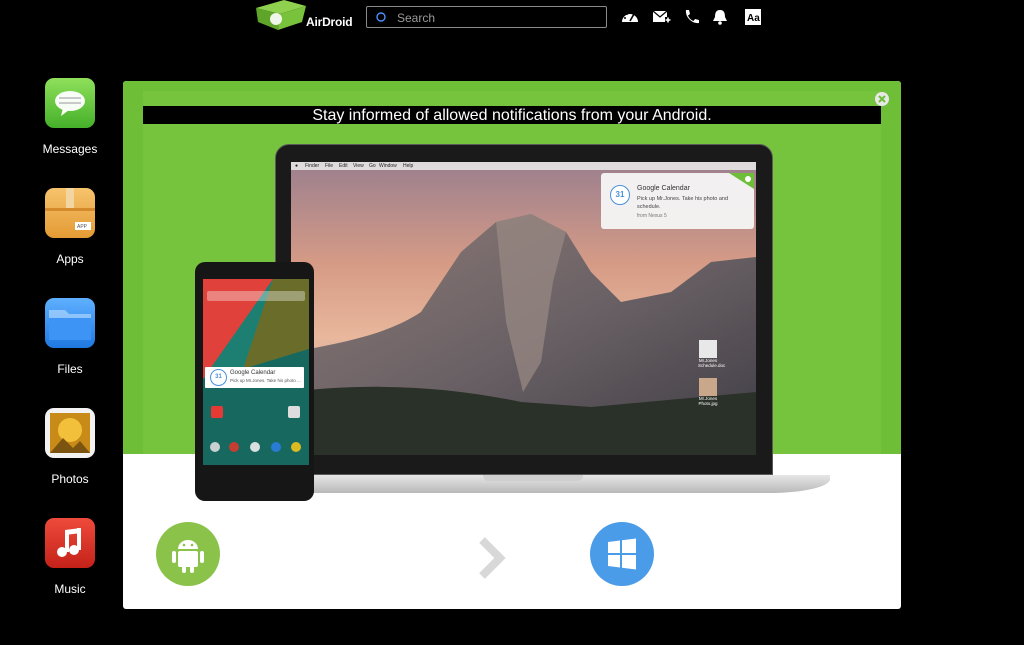 Image resolution: width=1024 pixels, height=645 pixels. Describe the element at coordinates (70, 149) in the screenshot. I see `dock-label: Messages` at that location.